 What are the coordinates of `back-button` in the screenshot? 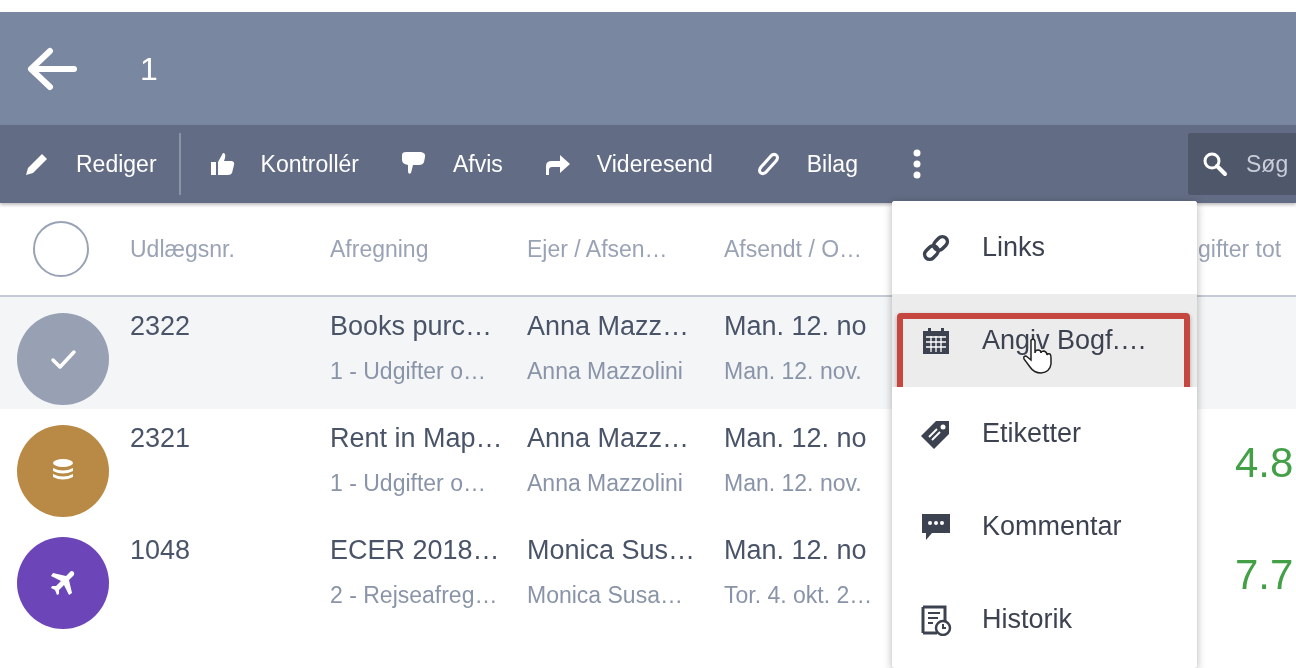 It's located at (52, 68).